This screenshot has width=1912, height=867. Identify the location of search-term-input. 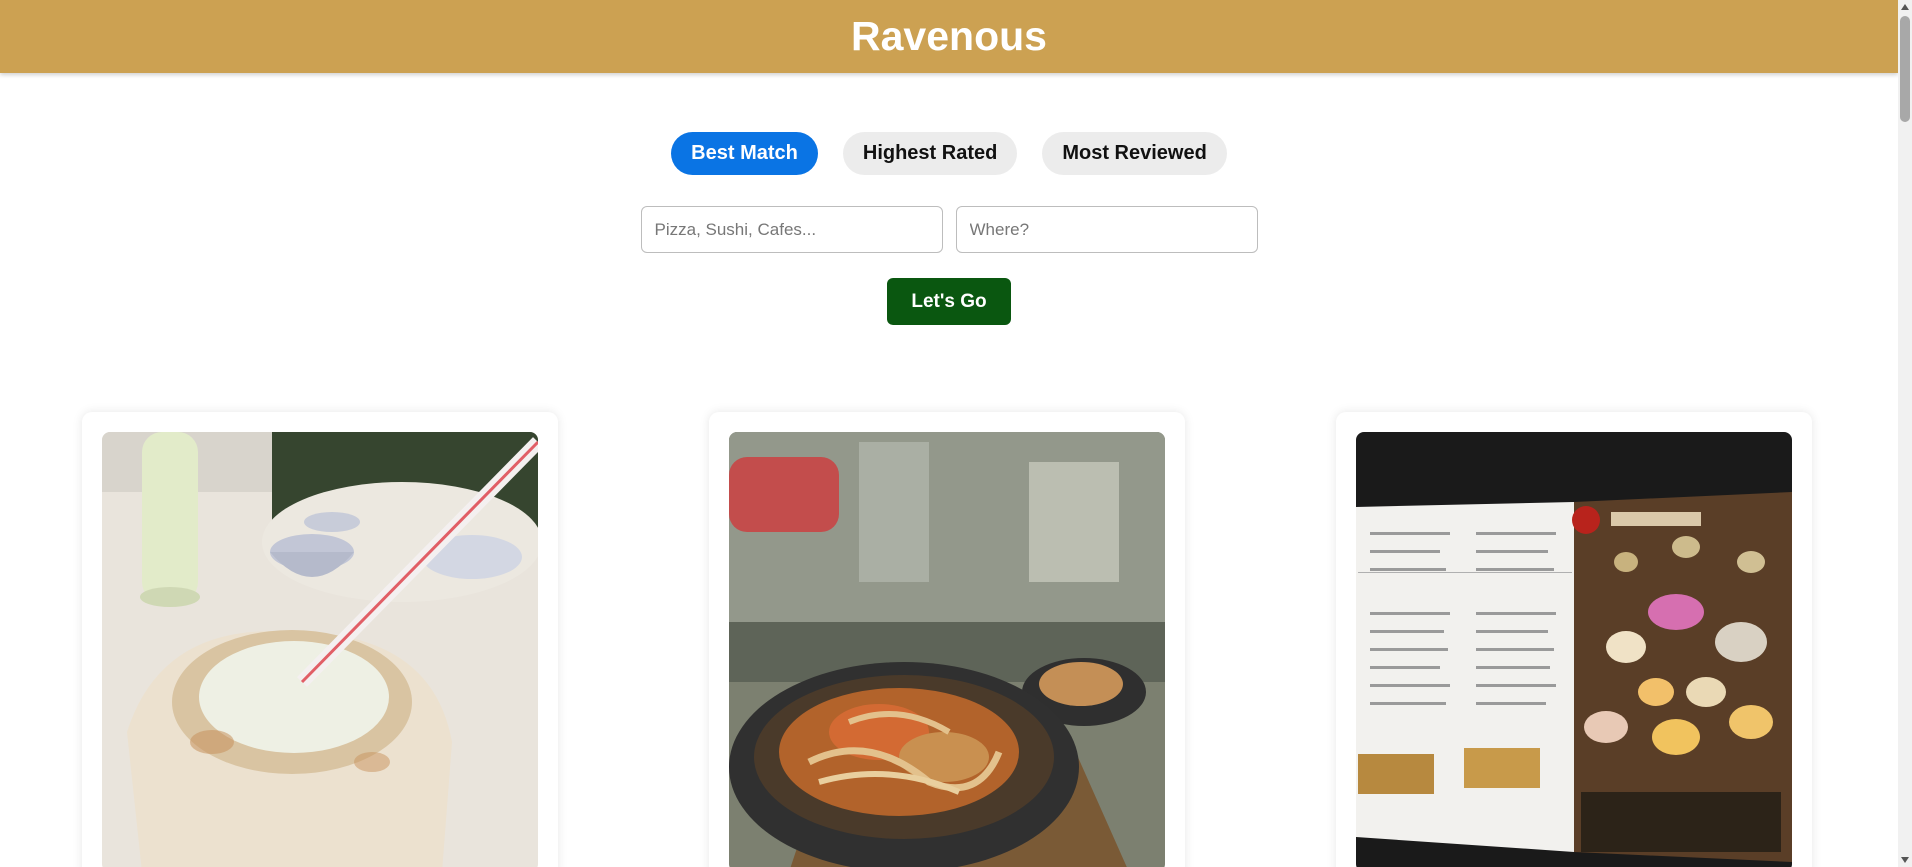
(791, 229).